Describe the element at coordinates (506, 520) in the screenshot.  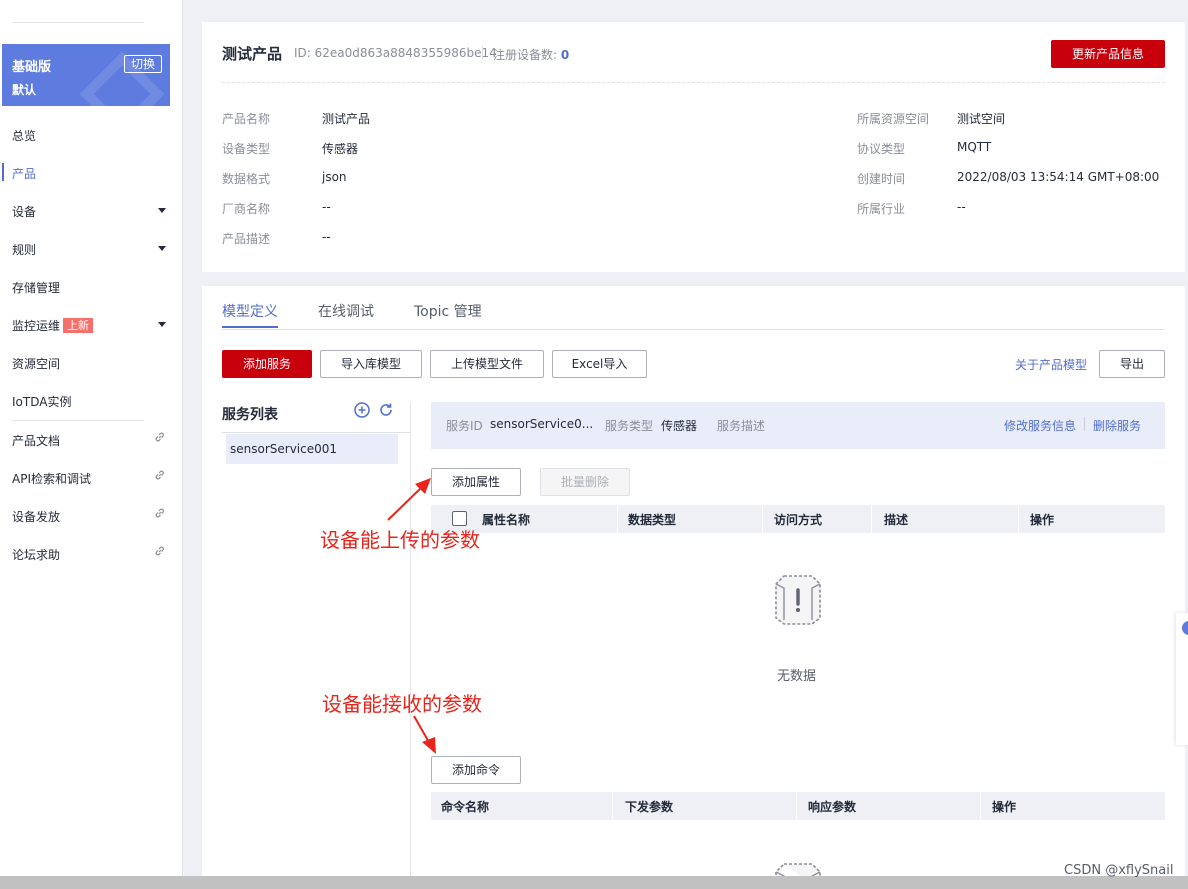
I see `column-header: 属性名称` at that location.